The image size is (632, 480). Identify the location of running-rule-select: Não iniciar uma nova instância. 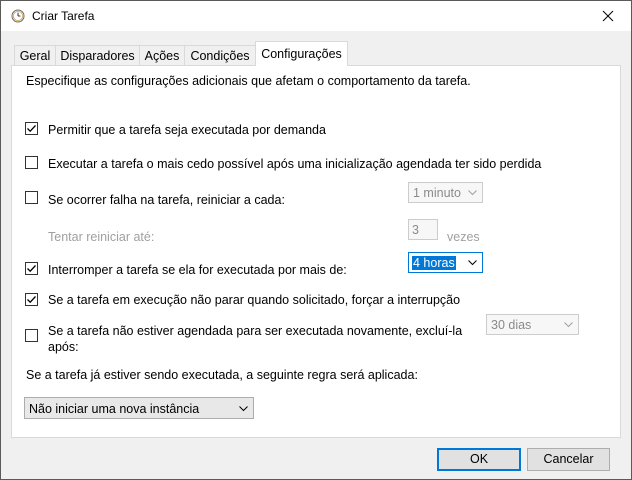
(139, 408).